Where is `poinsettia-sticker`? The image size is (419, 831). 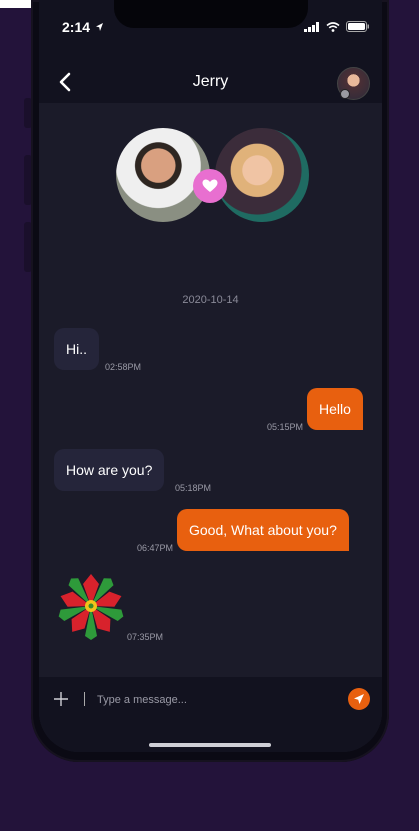
poinsettia-sticker is located at coordinates (91, 606).